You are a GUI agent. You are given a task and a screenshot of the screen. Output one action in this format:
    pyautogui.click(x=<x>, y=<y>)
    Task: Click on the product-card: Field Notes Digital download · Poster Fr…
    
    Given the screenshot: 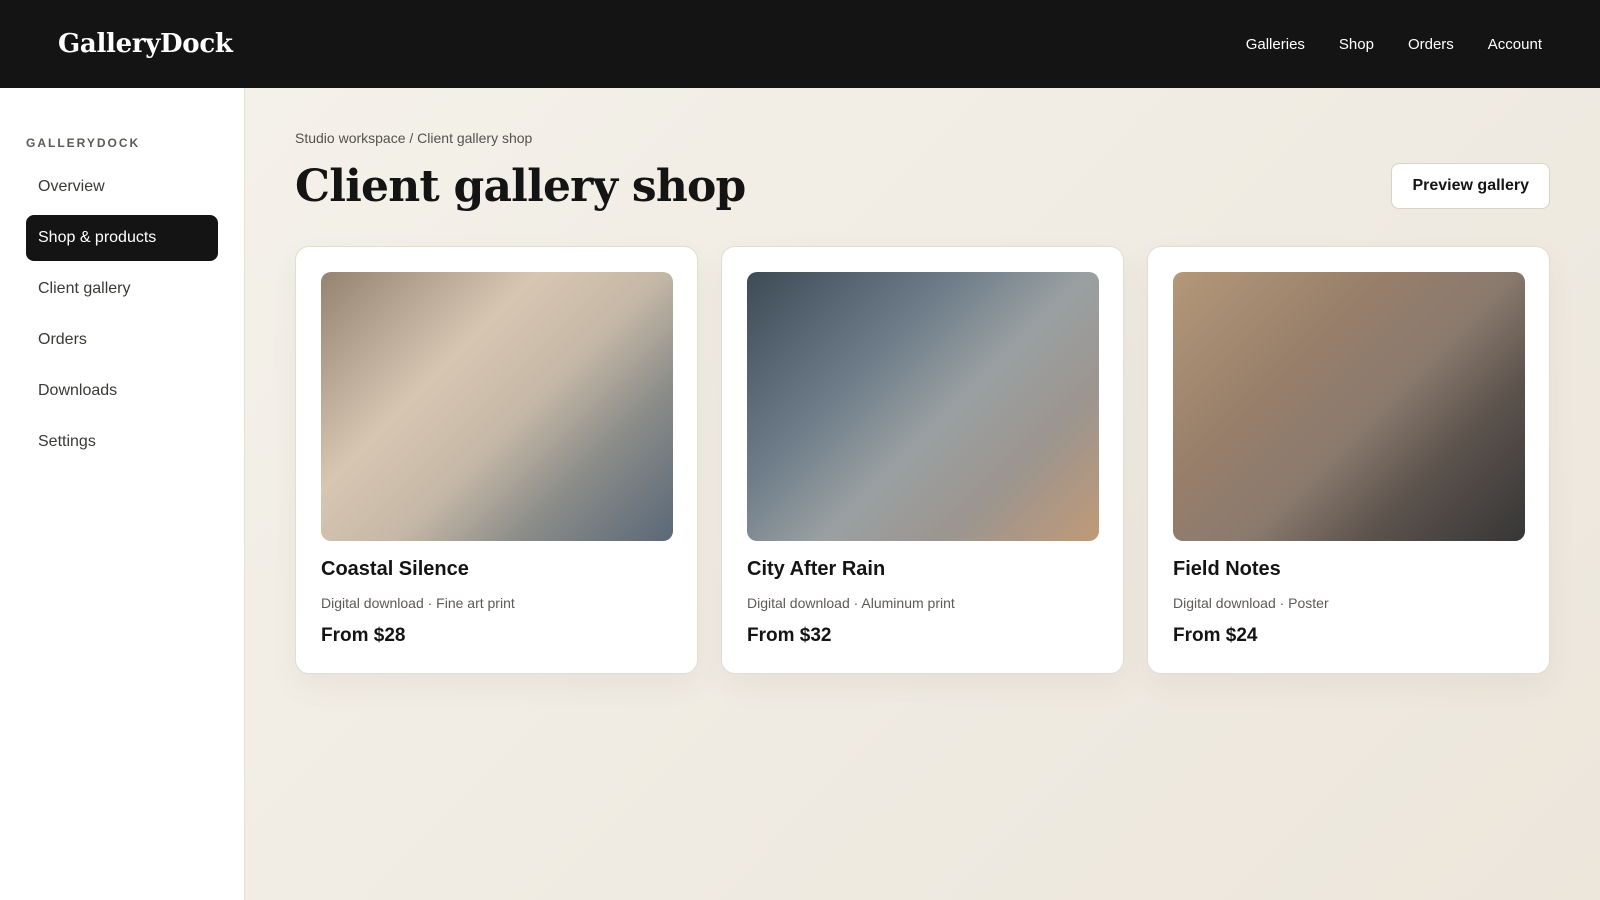 What is the action you would take?
    pyautogui.click(x=1348, y=460)
    